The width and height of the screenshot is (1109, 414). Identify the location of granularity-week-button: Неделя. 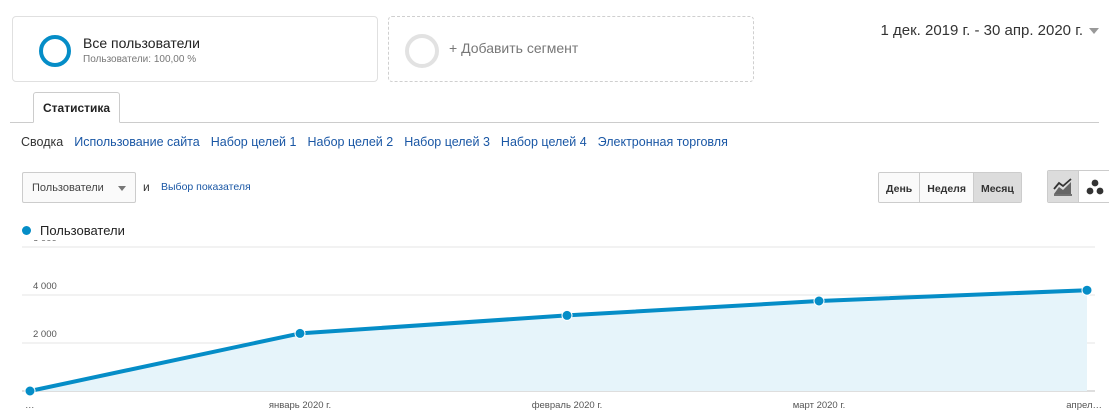
(947, 187).